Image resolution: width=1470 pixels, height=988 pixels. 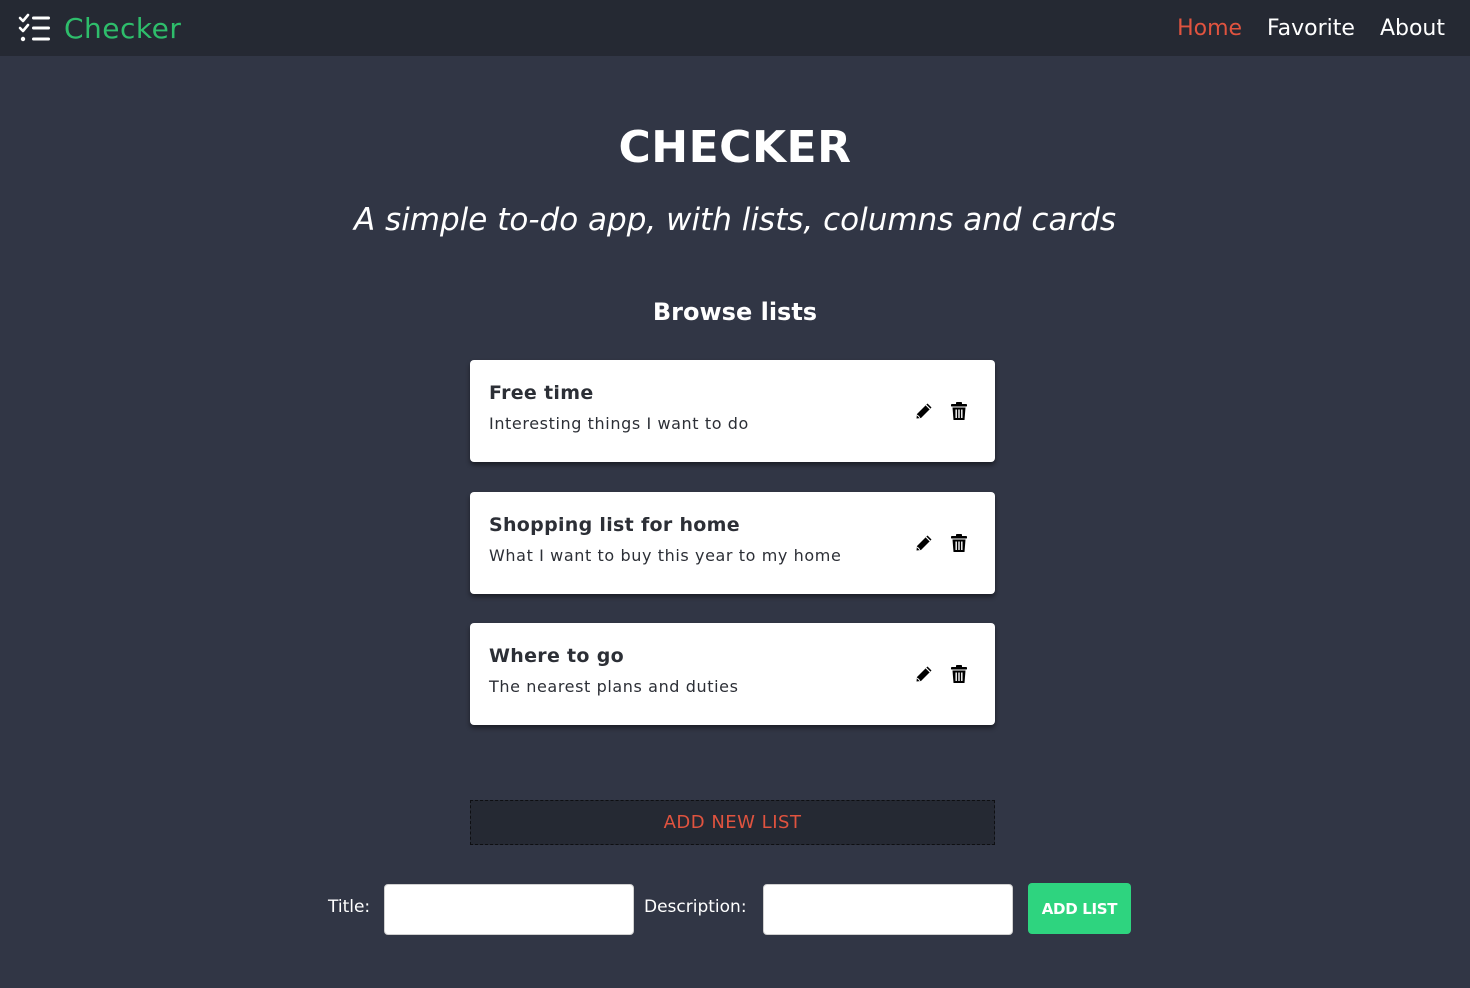 I want to click on add-list-button: ADD LIST, so click(x=1079, y=908).